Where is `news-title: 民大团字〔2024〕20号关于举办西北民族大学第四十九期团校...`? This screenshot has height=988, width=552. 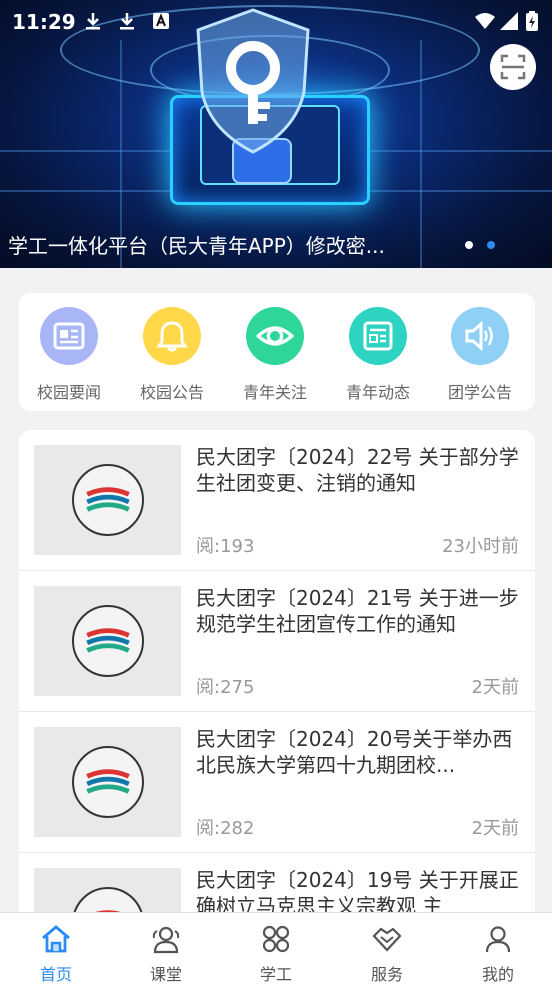 news-title: 民大团字〔2024〕20号关于举办西北民族大学第四十九期团校... is located at coordinates (354, 752).